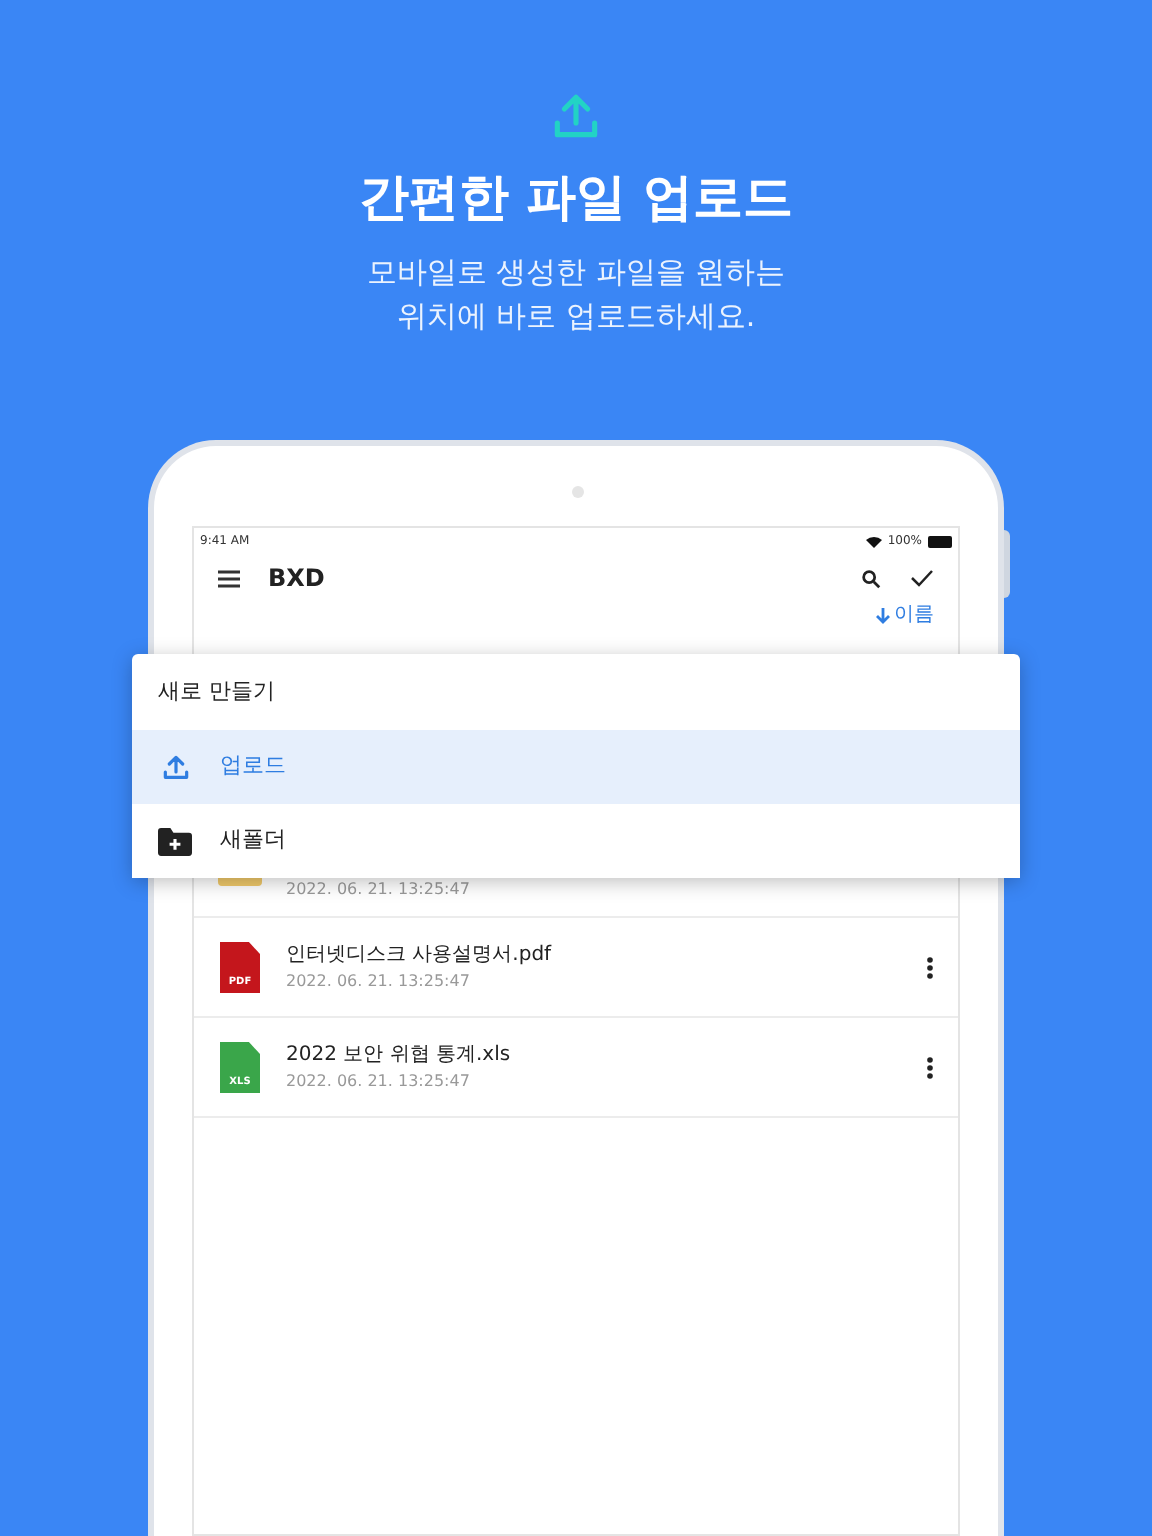 This screenshot has height=1536, width=1152. What do you see at coordinates (922, 578) in the screenshot?
I see `check-icon` at bounding box center [922, 578].